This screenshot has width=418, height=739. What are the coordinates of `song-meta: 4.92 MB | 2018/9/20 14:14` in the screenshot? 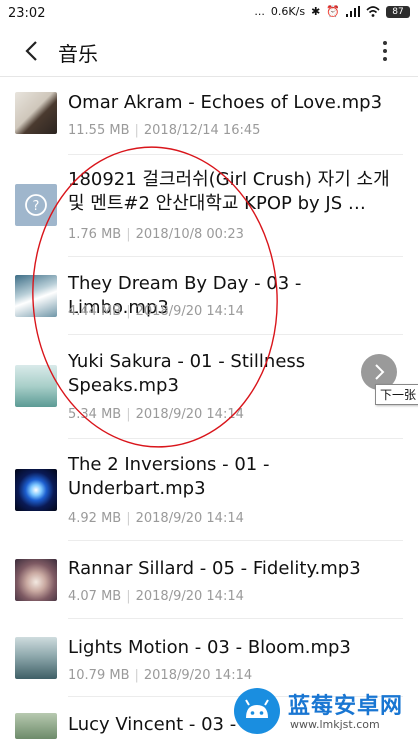 It's located at (156, 518).